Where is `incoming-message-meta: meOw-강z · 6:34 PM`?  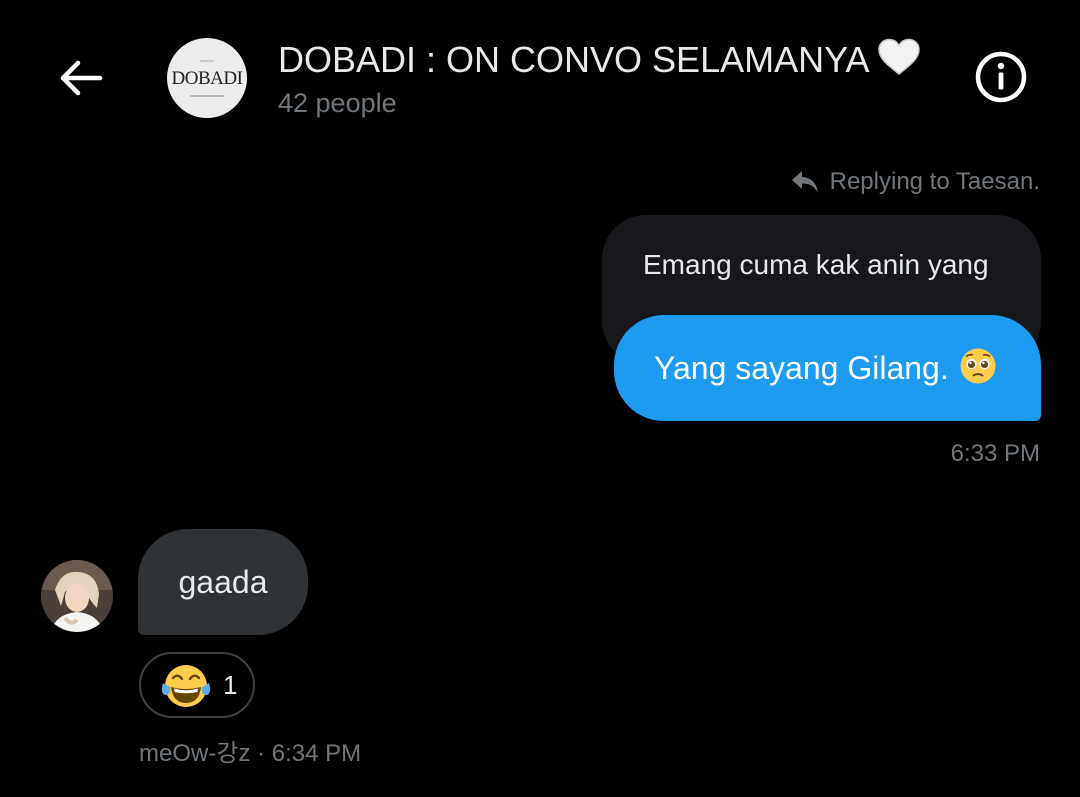 incoming-message-meta: meOw-강z · 6:34 PM is located at coordinates (250, 750).